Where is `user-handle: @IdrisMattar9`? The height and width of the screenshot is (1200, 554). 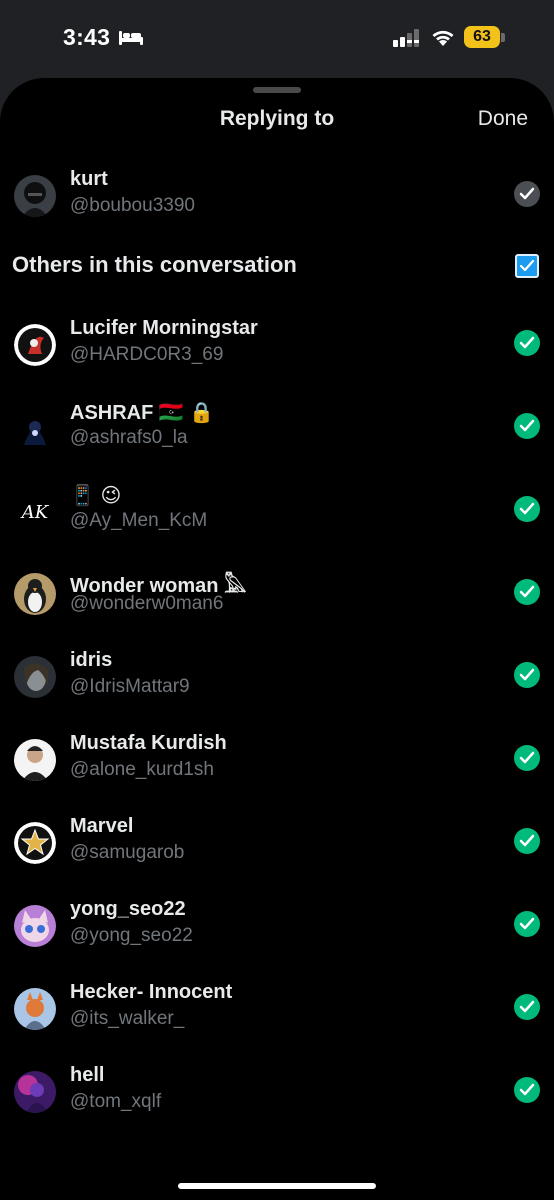 user-handle: @IdrisMattar9 is located at coordinates (130, 686).